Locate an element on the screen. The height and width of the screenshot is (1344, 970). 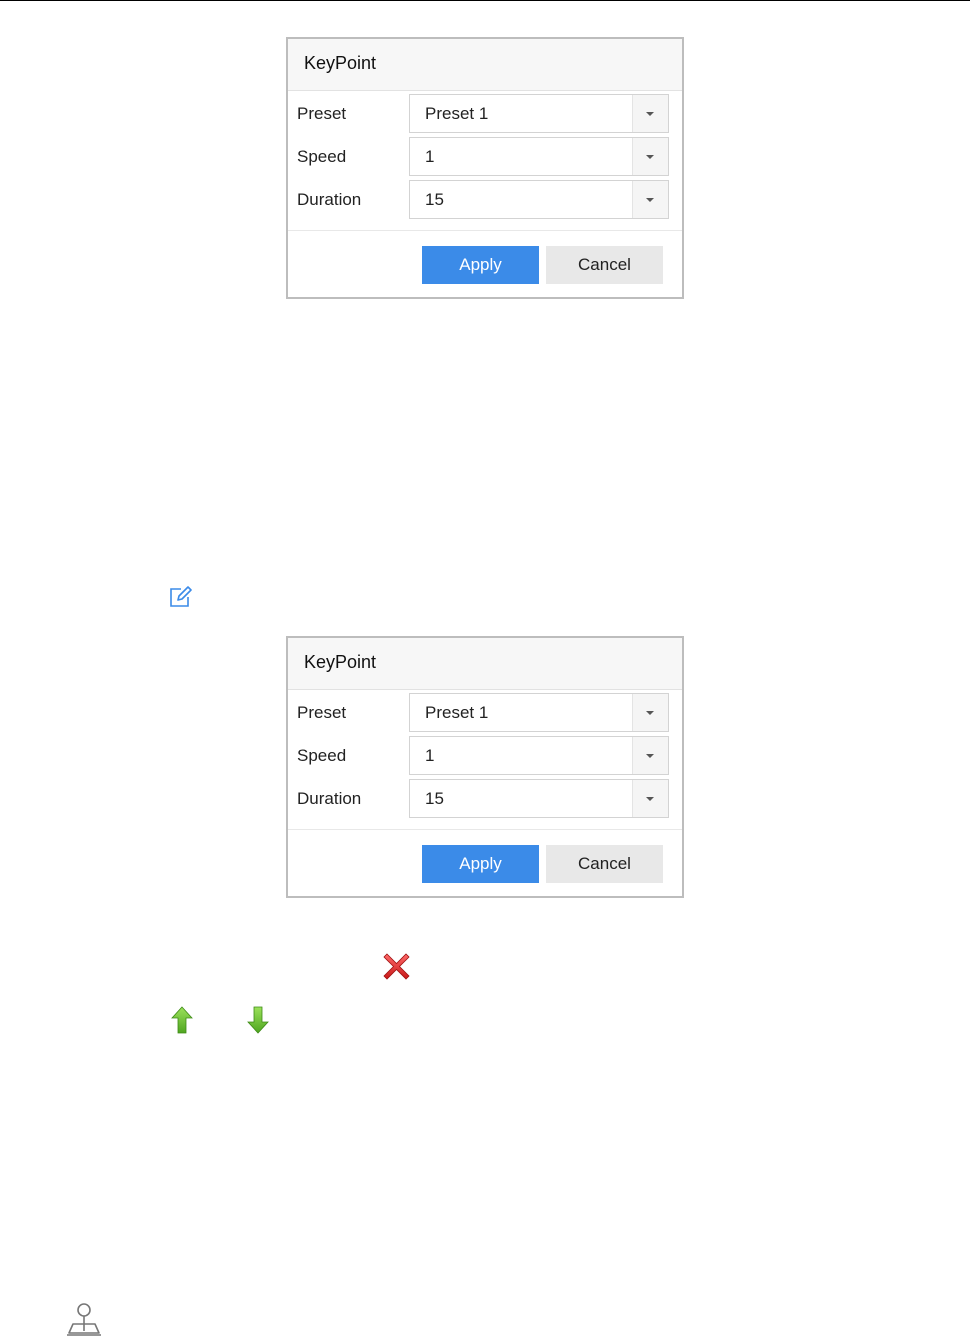
page-top-rule is located at coordinates (485, 0).